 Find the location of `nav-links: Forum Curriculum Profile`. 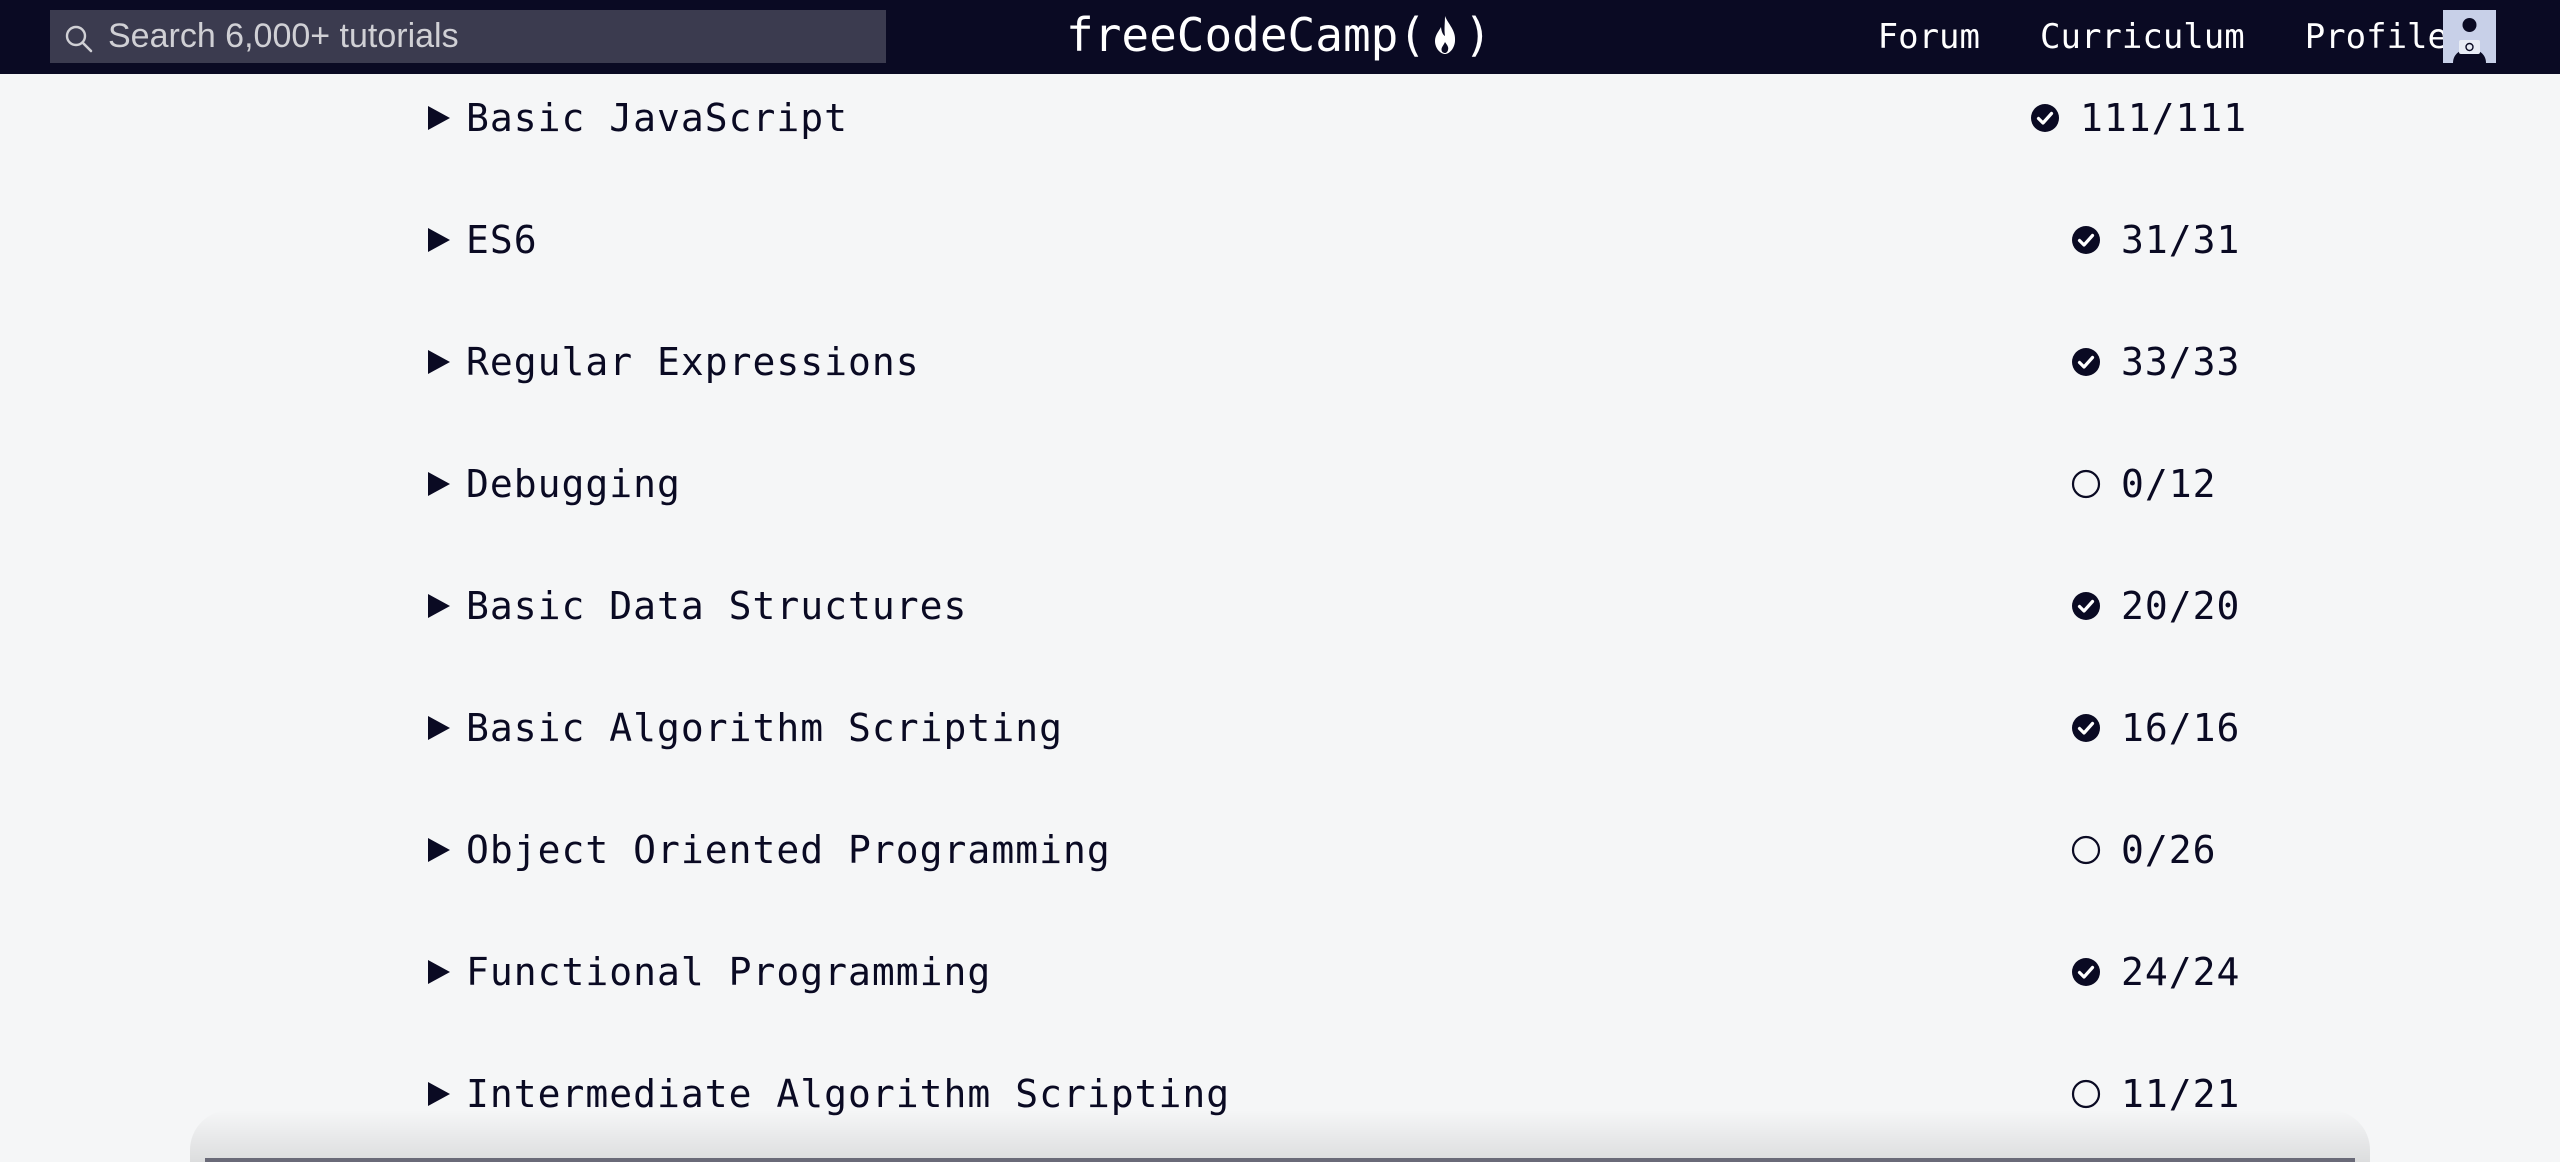

nav-links: Forum Curriculum Profile is located at coordinates (2163, 37).